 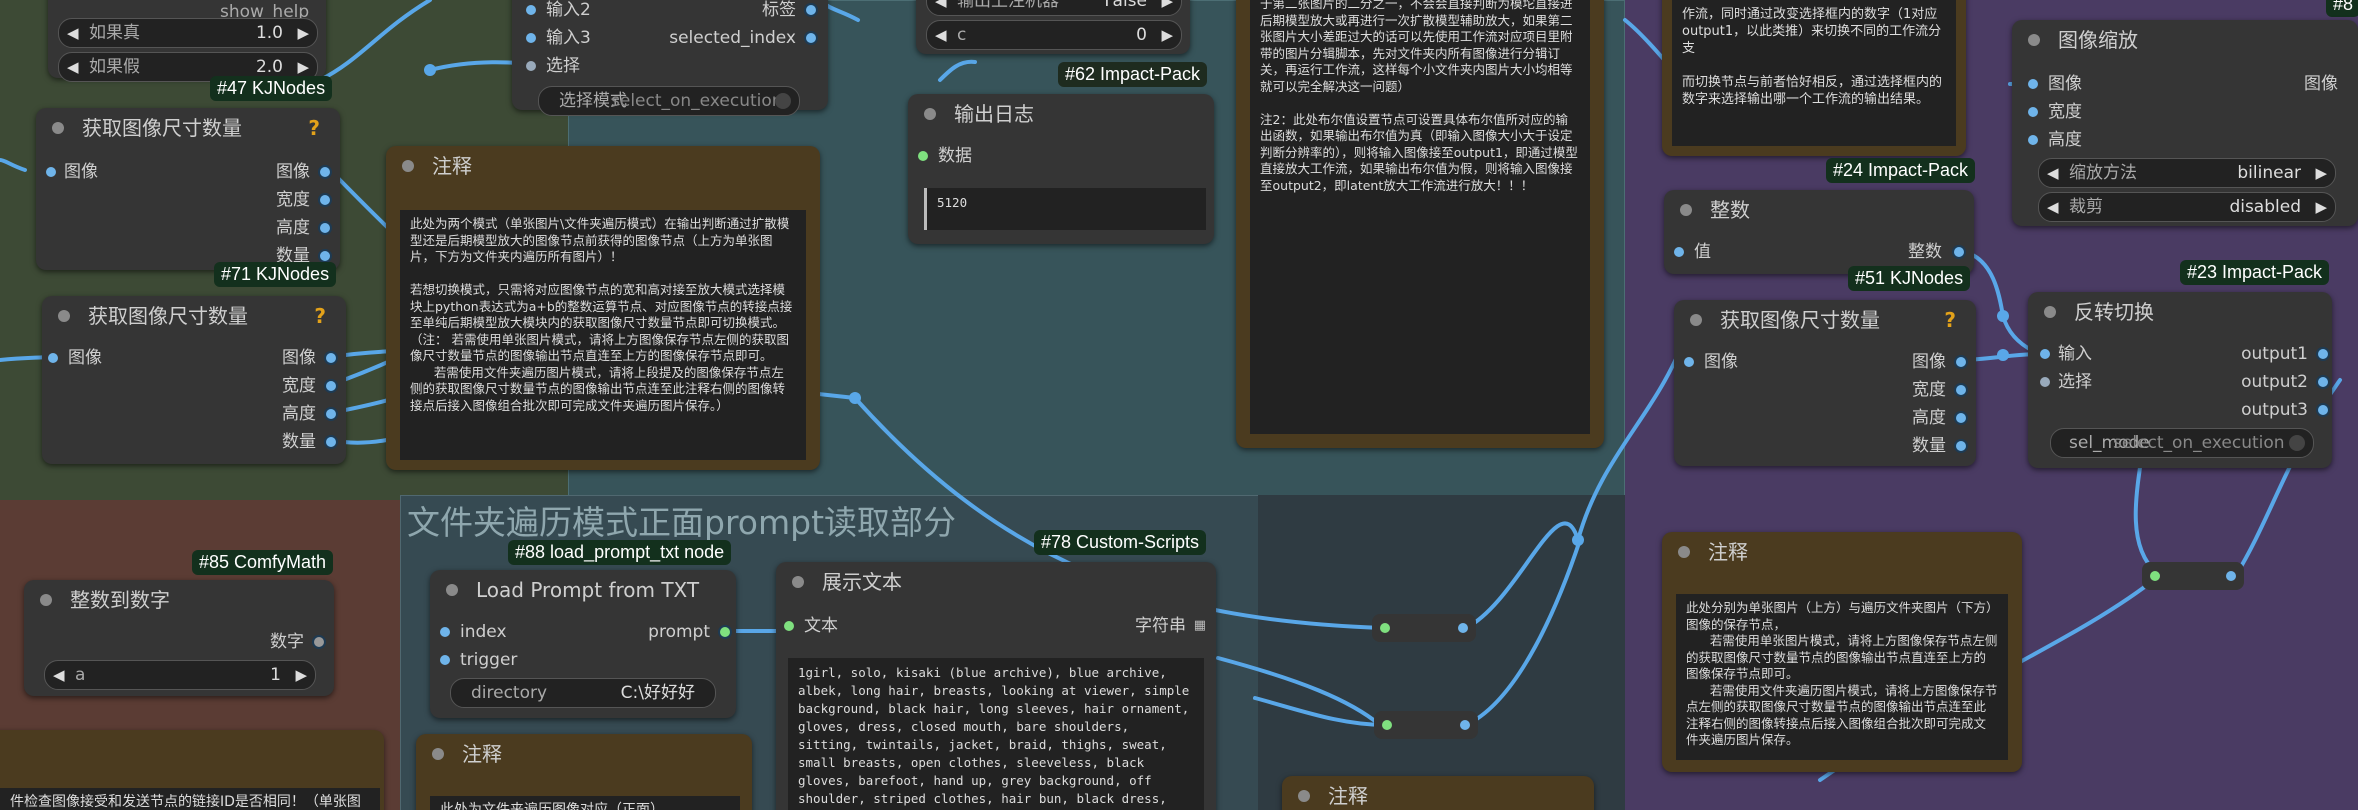 I want to click on help-icon: ?, so click(x=1950, y=320).